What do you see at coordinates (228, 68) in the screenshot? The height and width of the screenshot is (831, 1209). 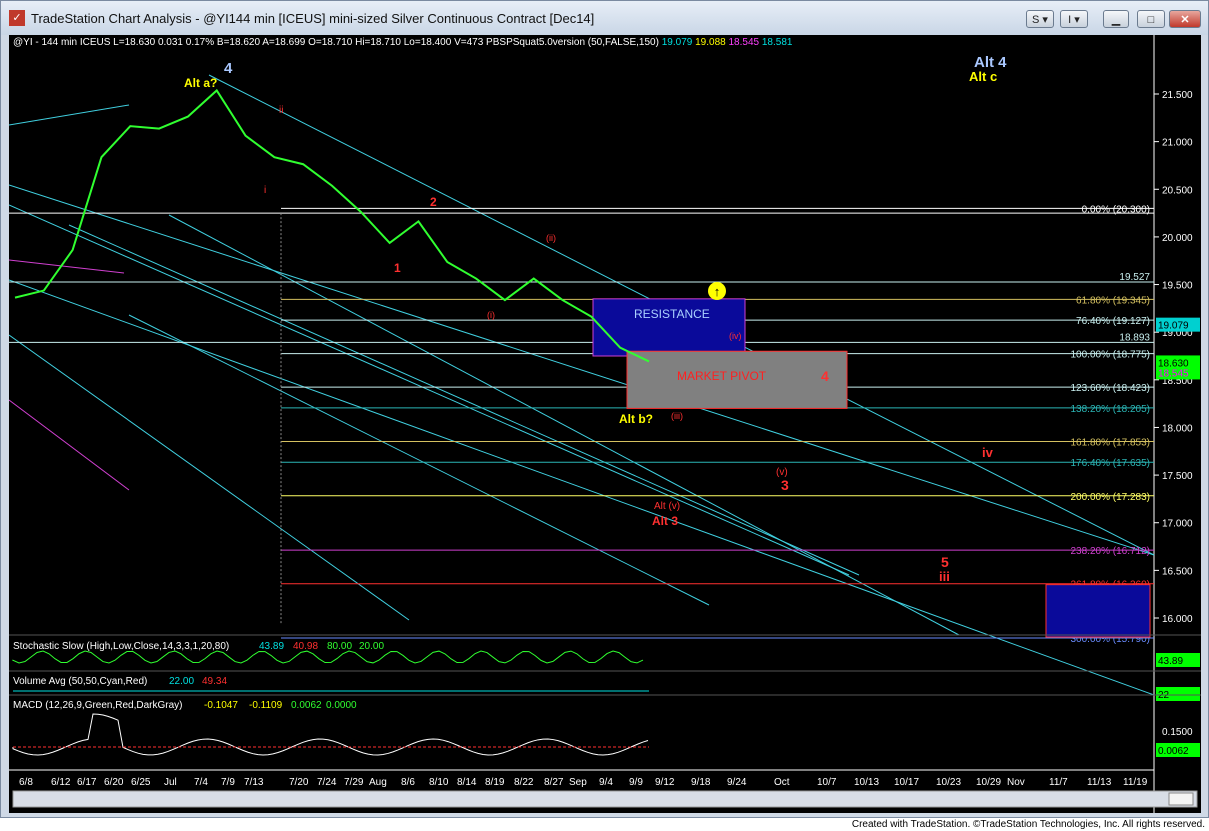 I see `wave-label-4: 4` at bounding box center [228, 68].